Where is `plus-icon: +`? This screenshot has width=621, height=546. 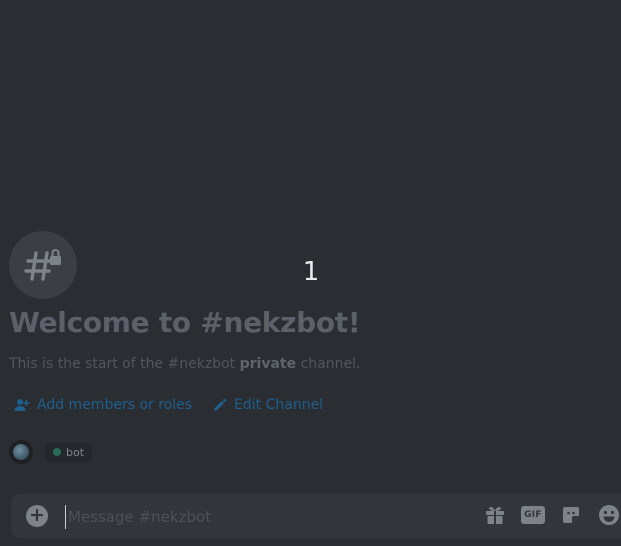 plus-icon: + is located at coordinates (37, 515).